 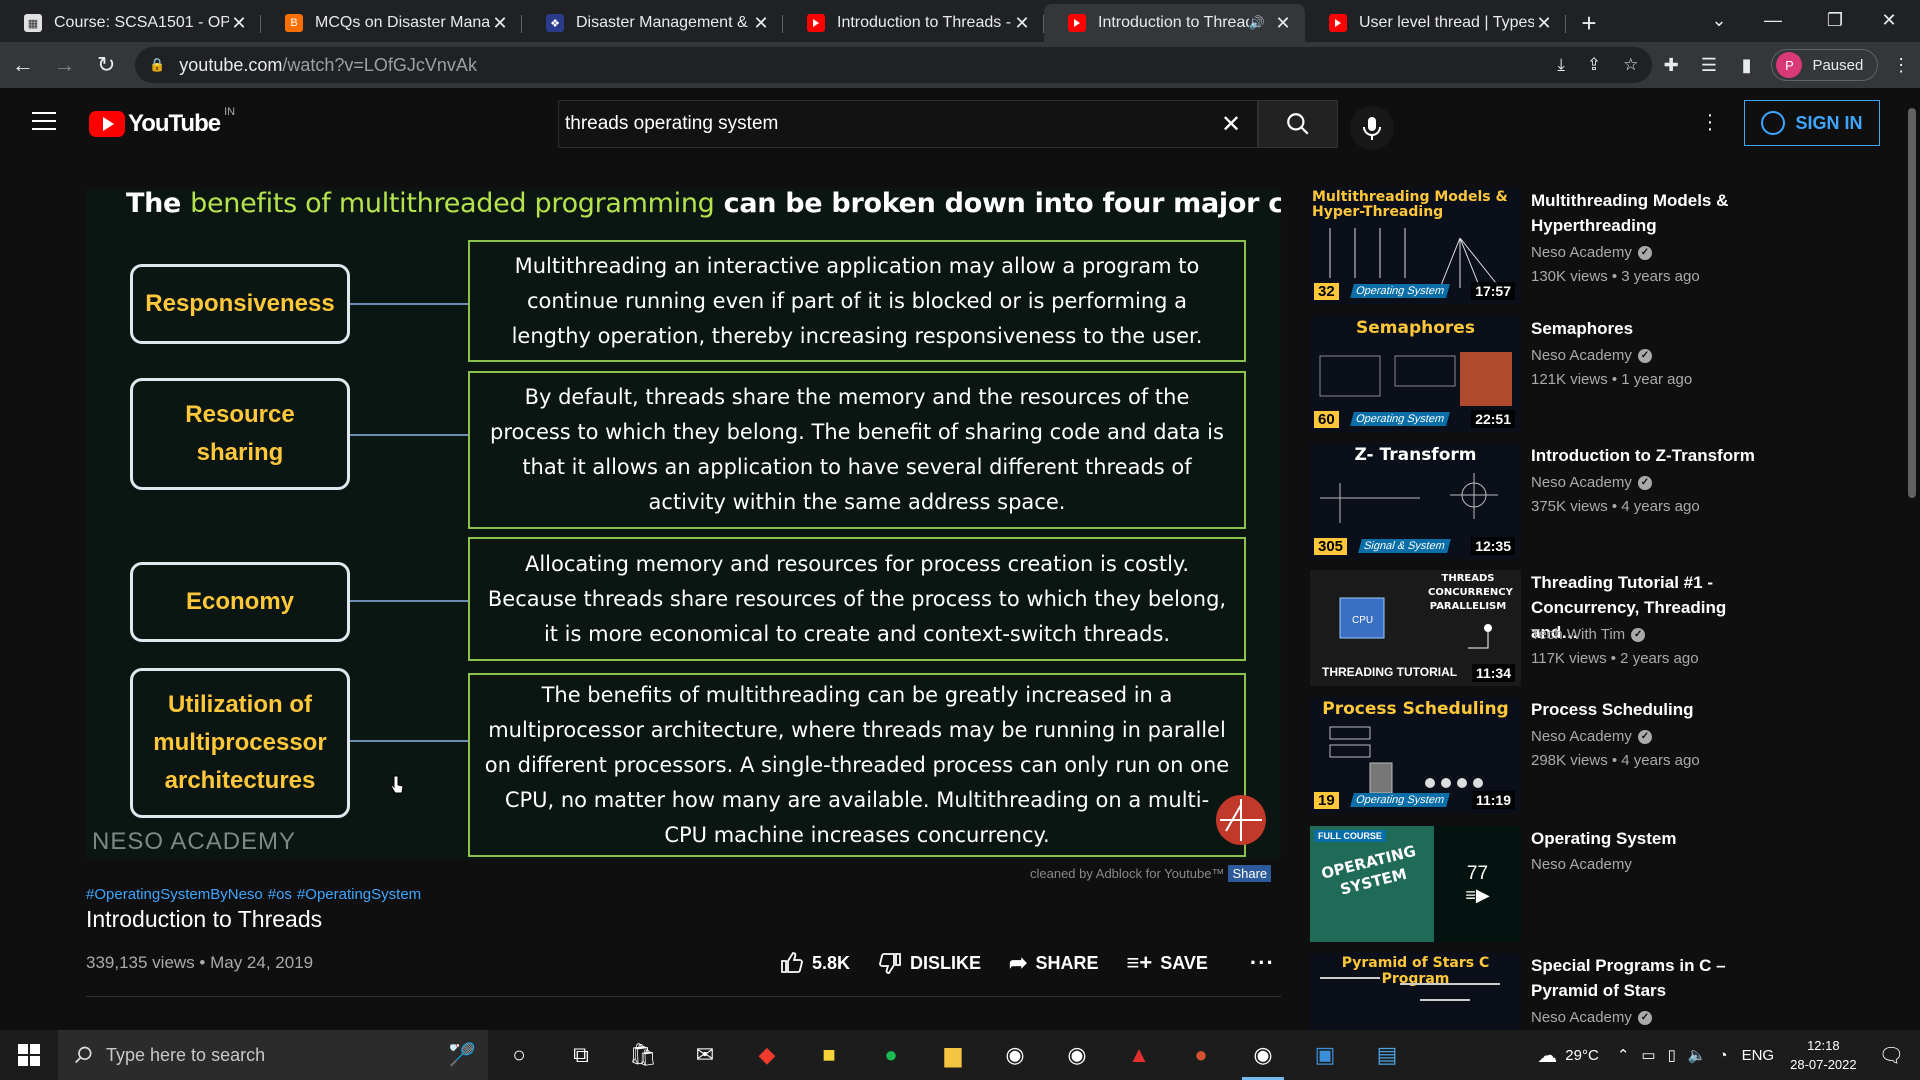 What do you see at coordinates (1758, 1055) in the screenshot?
I see `language-indicator: ENG` at bounding box center [1758, 1055].